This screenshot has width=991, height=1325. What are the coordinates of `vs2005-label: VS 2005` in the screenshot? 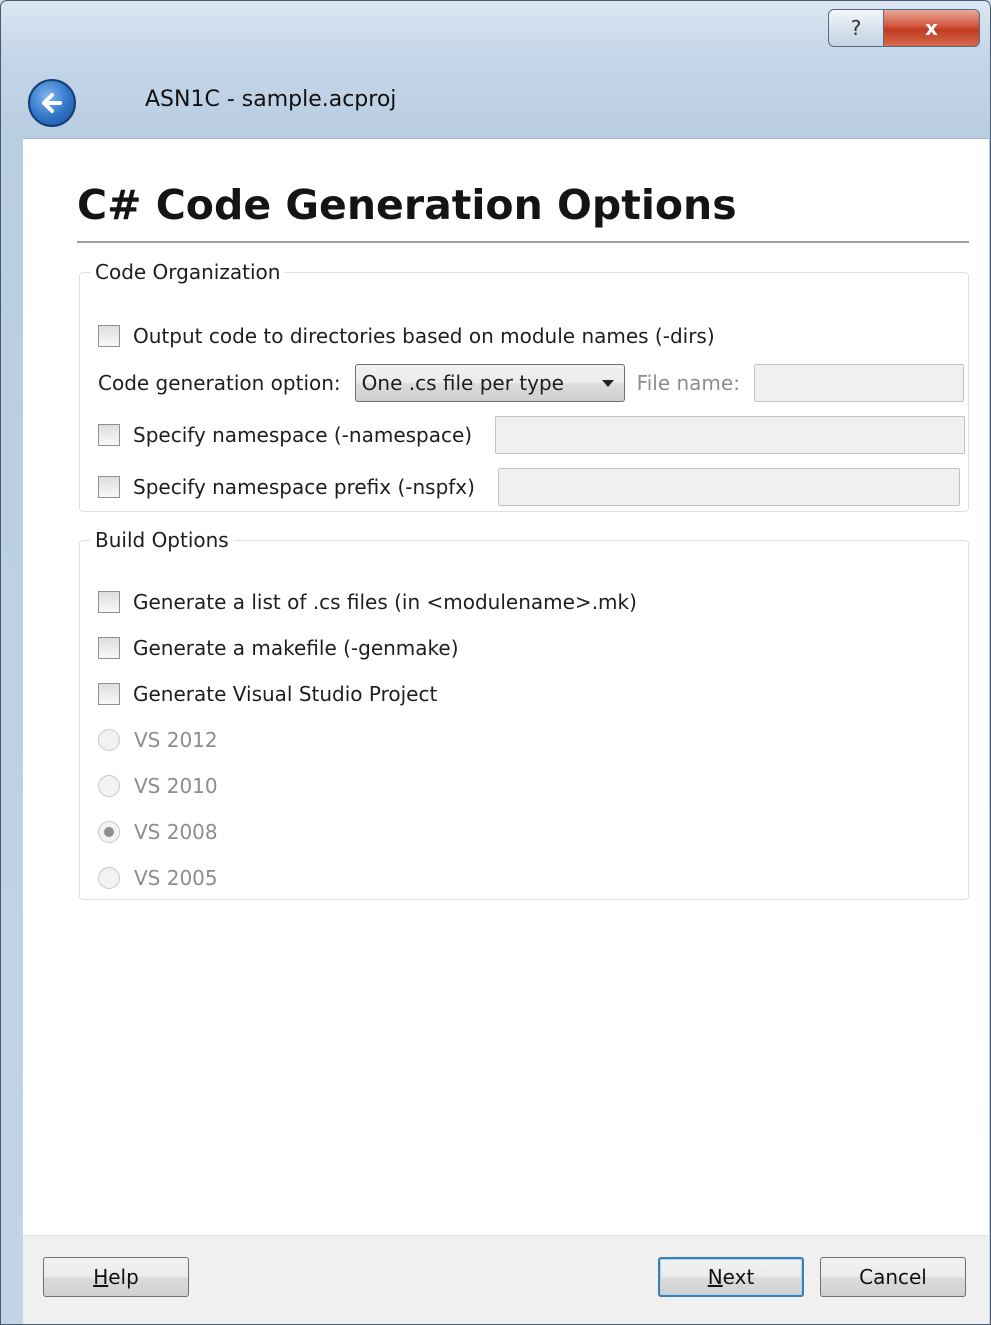 It's located at (176, 878).